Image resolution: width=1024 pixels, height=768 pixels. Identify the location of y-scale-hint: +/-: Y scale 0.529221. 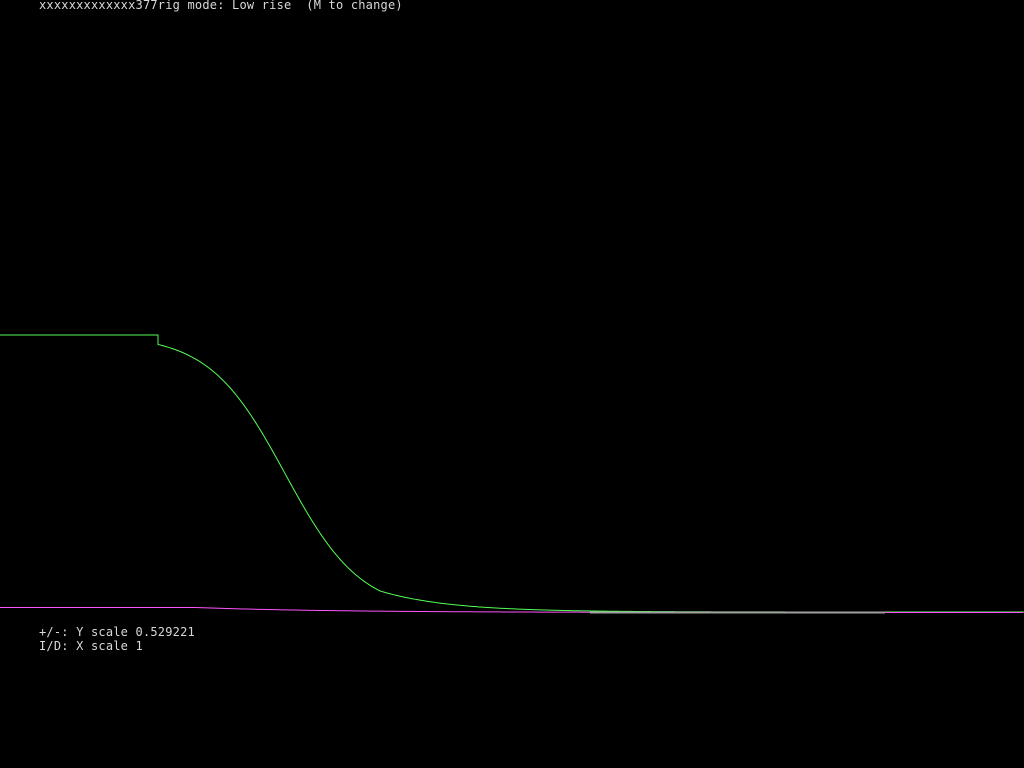
(117, 632).